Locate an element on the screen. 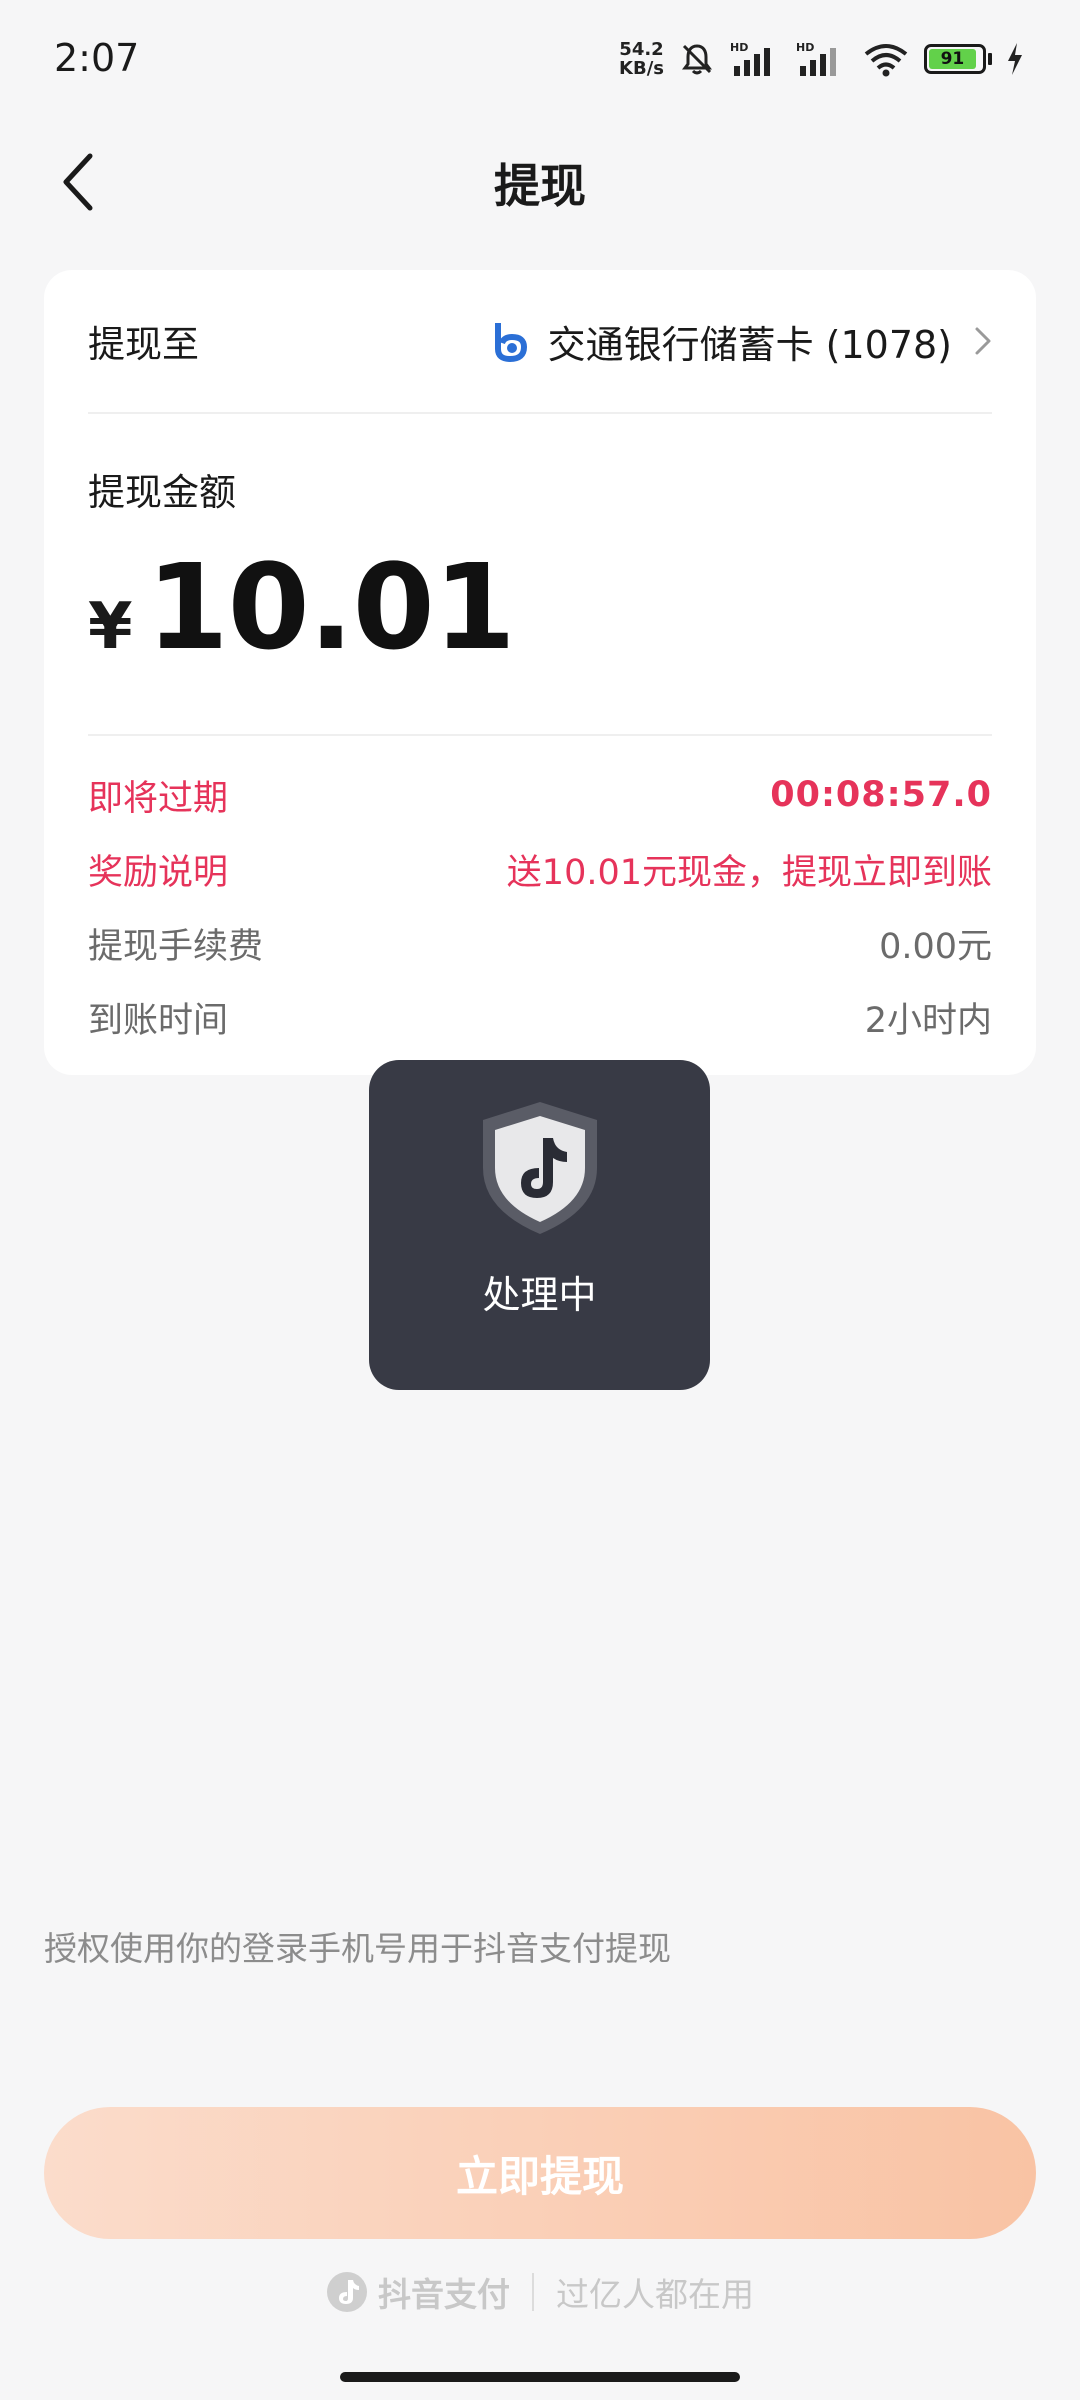 The width and height of the screenshot is (1080, 2400). divider is located at coordinates (540, 735).